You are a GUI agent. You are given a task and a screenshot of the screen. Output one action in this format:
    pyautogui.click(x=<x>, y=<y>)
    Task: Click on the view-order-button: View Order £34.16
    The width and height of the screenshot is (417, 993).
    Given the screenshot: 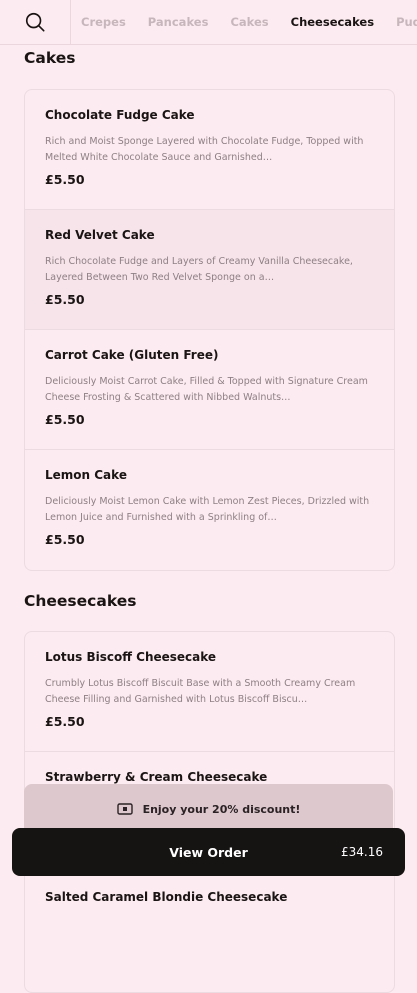 What is the action you would take?
    pyautogui.click(x=208, y=852)
    